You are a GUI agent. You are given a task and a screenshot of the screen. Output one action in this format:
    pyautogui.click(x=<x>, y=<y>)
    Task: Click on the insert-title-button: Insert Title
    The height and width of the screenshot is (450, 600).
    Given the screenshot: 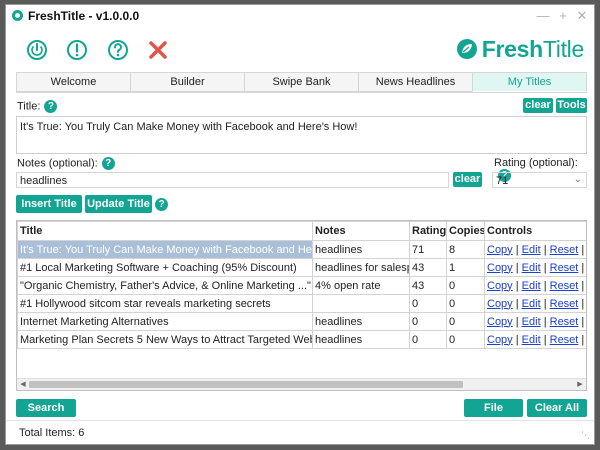 What is the action you would take?
    pyautogui.click(x=49, y=204)
    